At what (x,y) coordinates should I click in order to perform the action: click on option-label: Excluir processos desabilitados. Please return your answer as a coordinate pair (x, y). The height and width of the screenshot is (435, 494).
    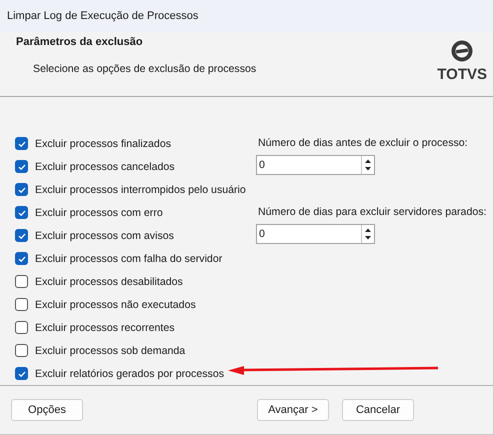
    Looking at the image, I should click on (109, 282).